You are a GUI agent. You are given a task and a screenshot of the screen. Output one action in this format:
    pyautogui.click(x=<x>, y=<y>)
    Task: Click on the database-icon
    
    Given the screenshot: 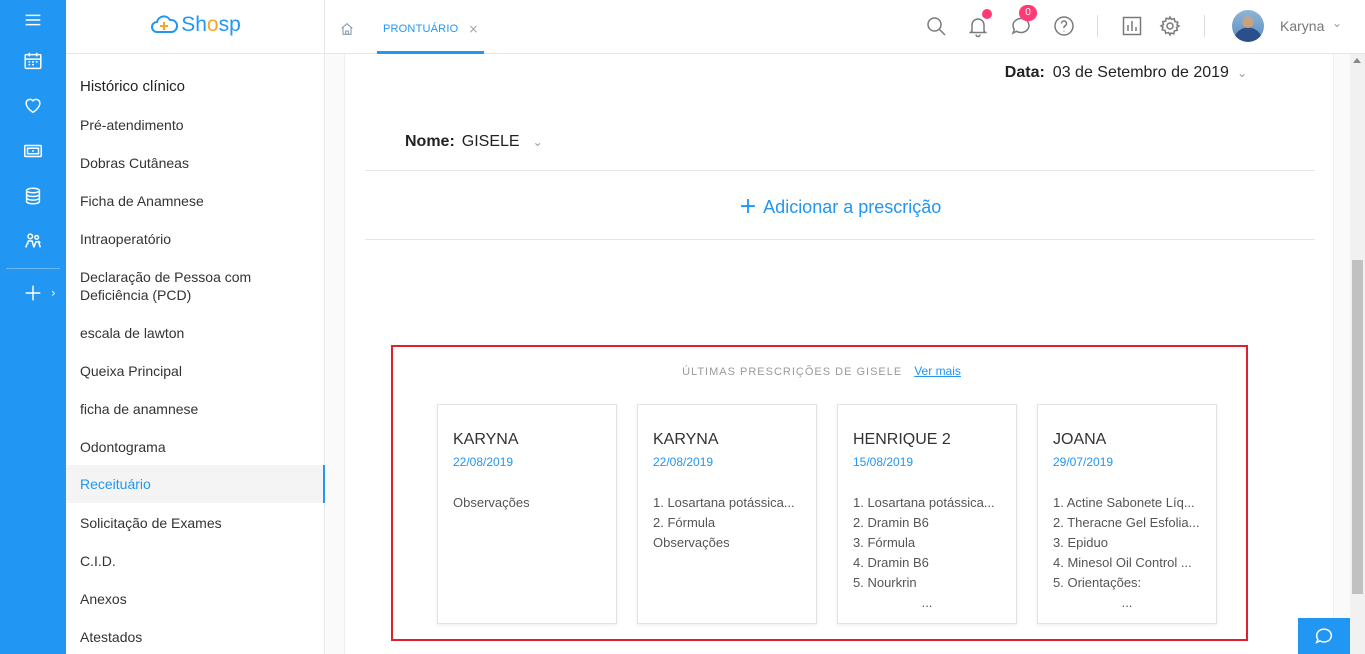 What is the action you would take?
    pyautogui.click(x=33, y=196)
    